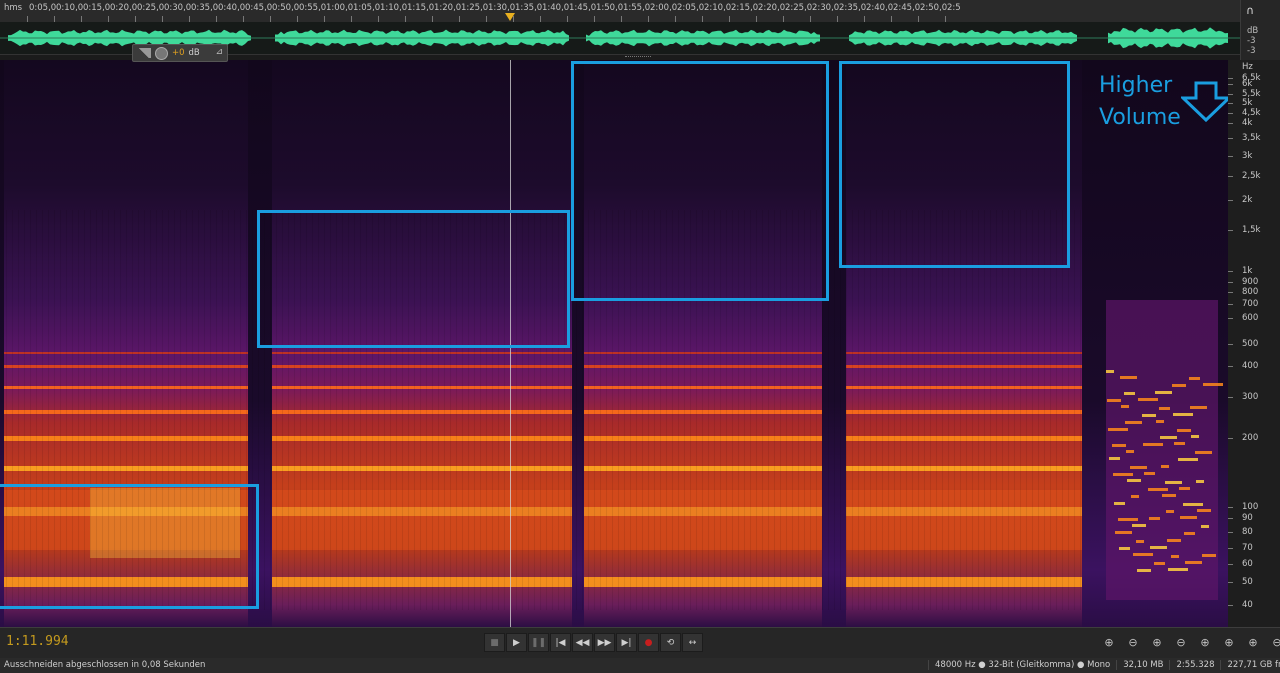 Image resolution: width=1280 pixels, height=673 pixels. Describe the element at coordinates (1250, 10) in the screenshot. I see `headphone-icon: ∩` at that location.